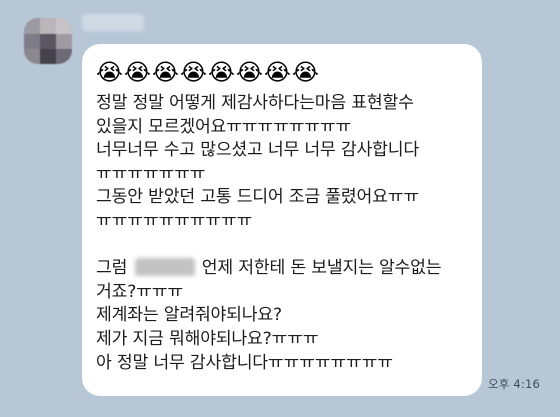 This screenshot has width=560, height=417. Describe the element at coordinates (255, 103) in the screenshot. I see `message-line: 정말 정말 어떻게 제감사하다는마음 표현할수` at that location.